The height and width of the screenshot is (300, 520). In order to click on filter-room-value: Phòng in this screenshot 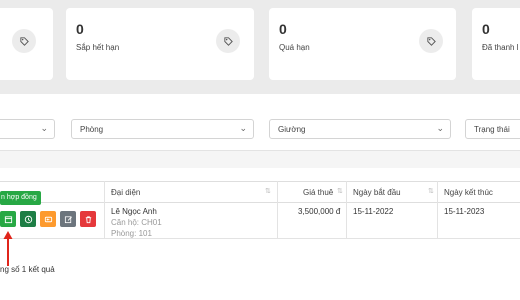, I will do `click(92, 129)`.